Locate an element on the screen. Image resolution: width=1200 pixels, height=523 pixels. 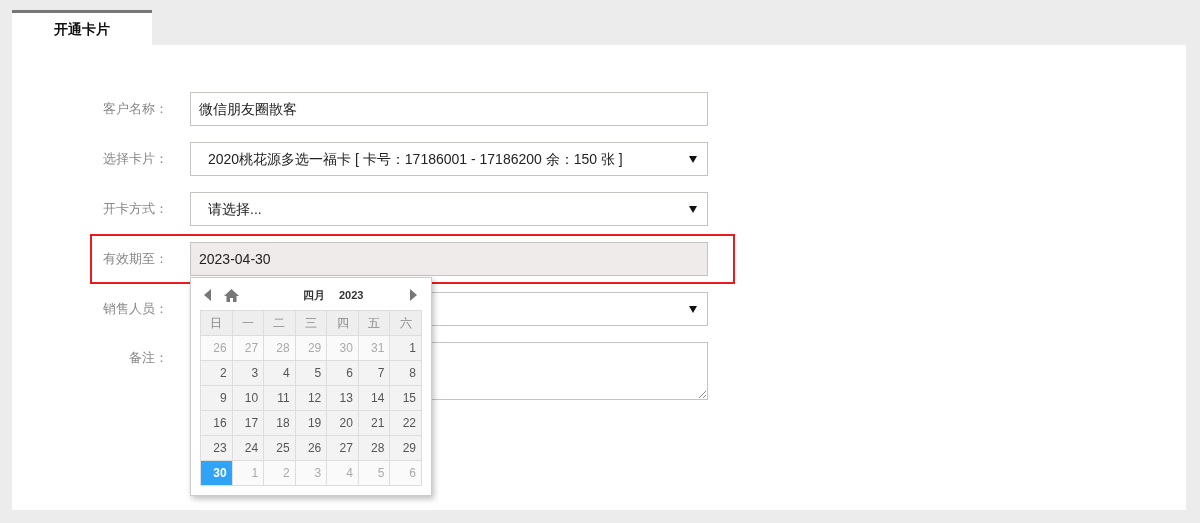
calendar-day: 7 is located at coordinates (374, 373).